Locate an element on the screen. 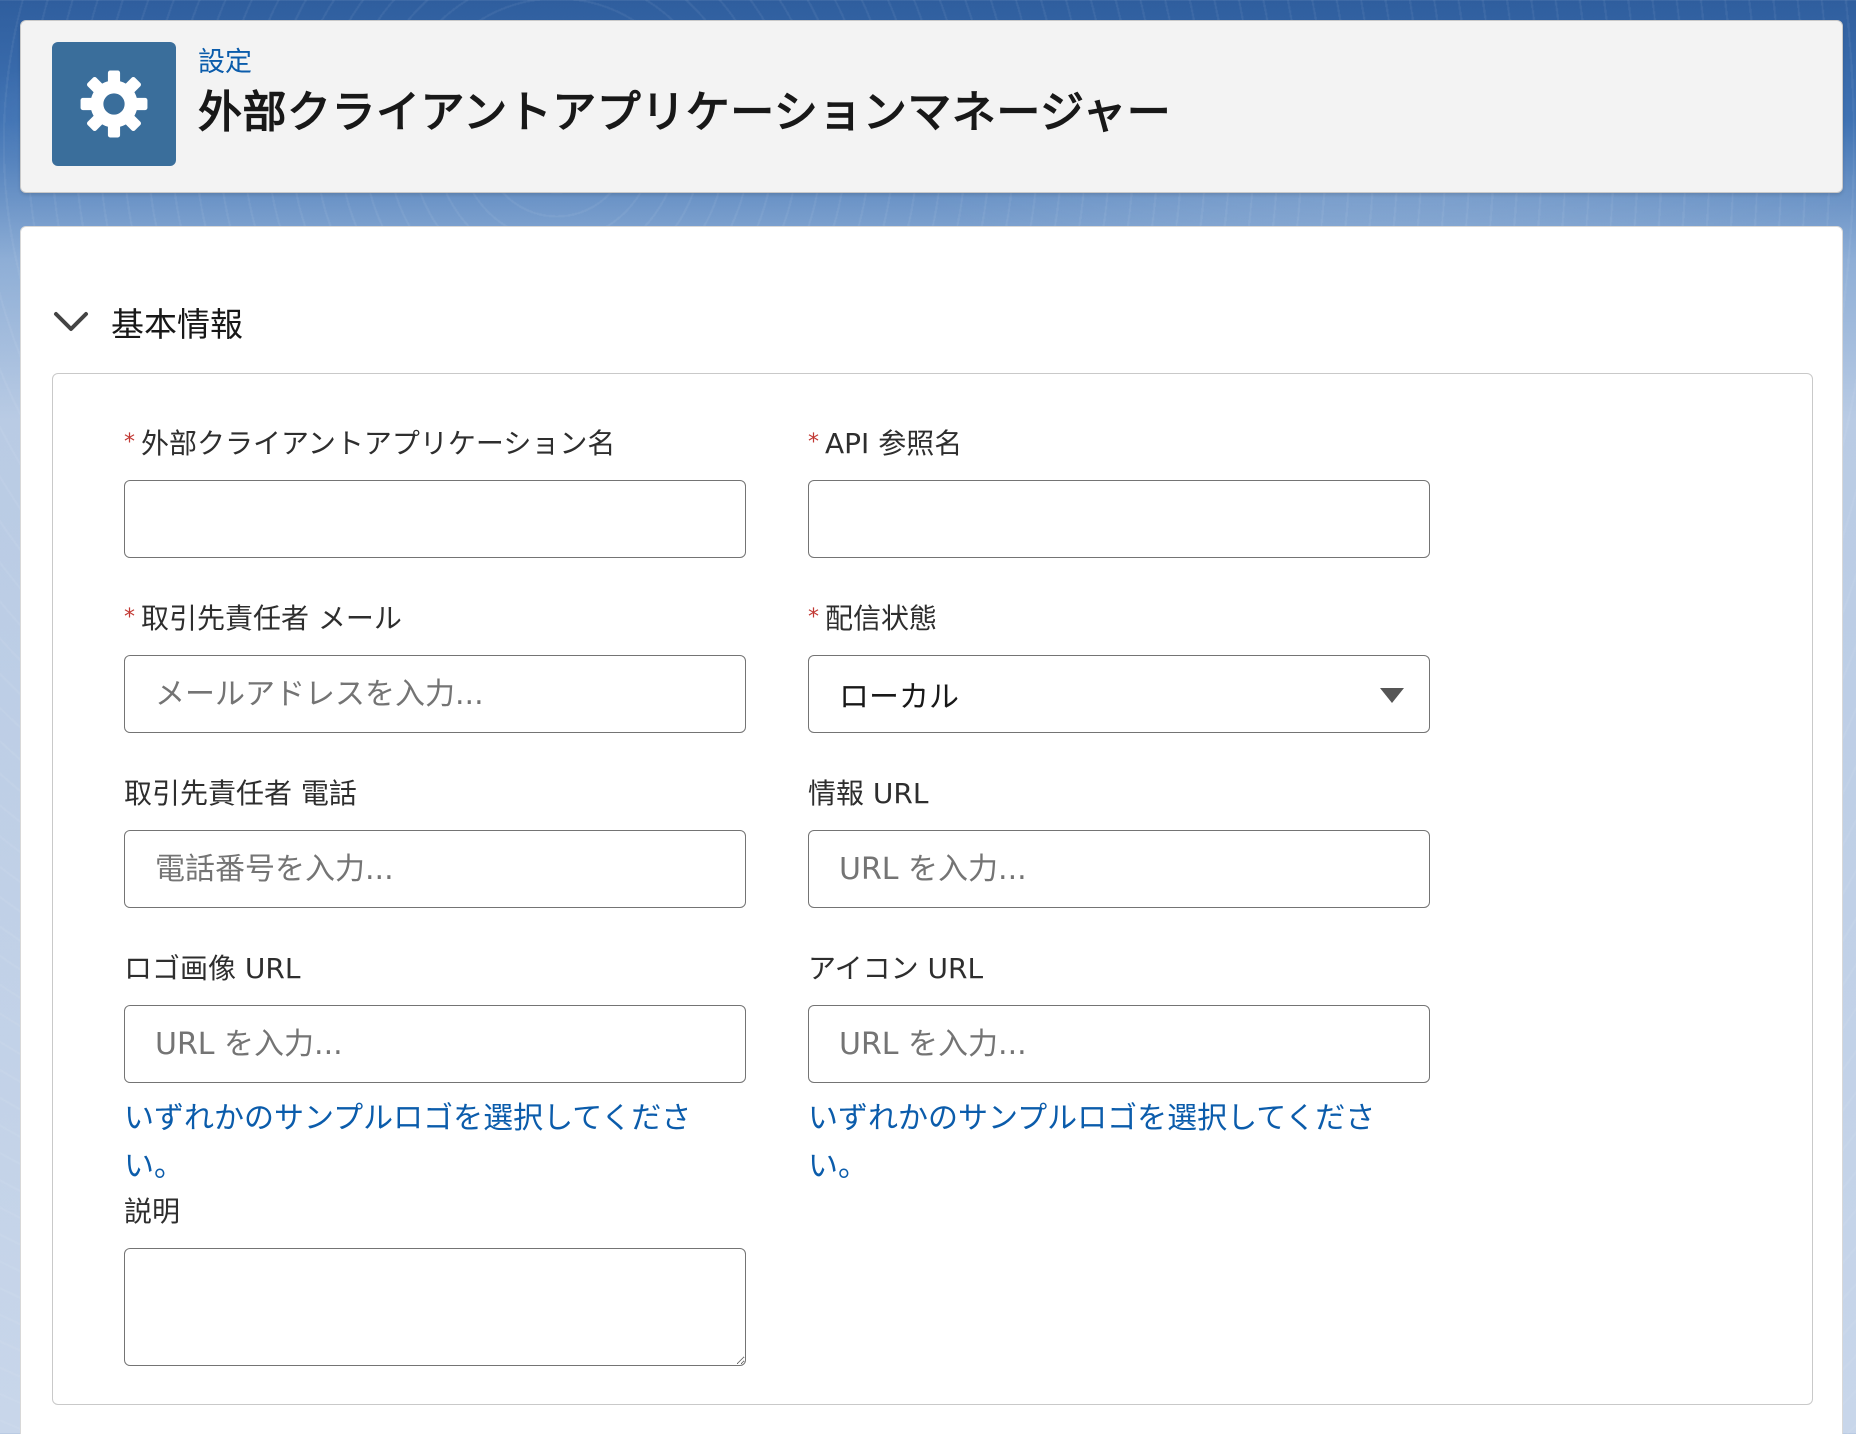  field-app-name: * 外部クライアントアプリケーション名 is located at coordinates (435, 491).